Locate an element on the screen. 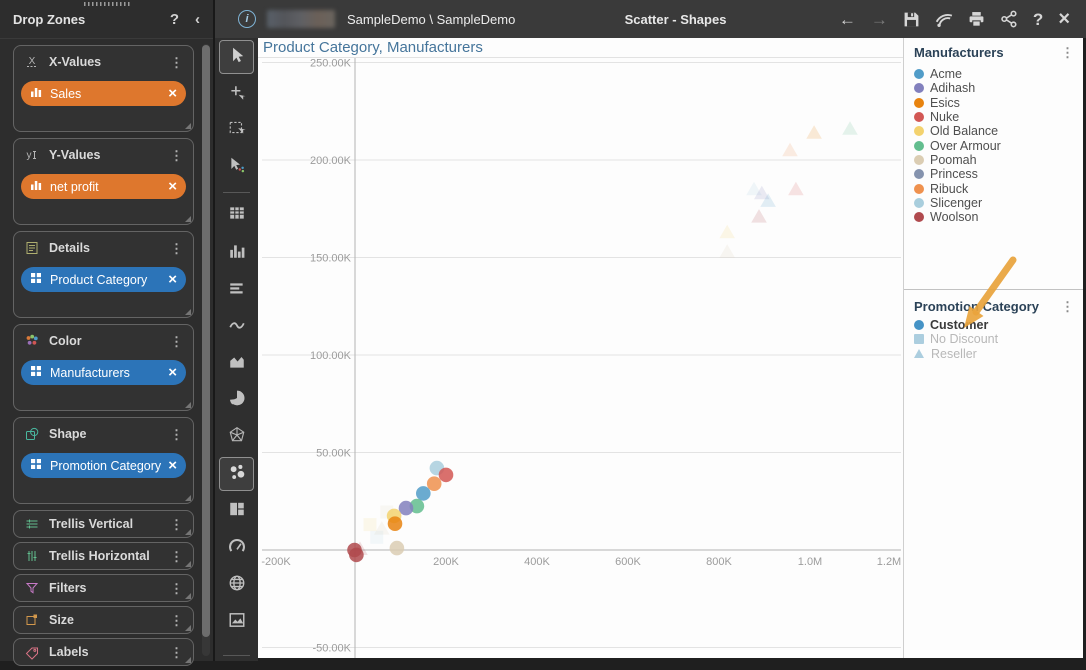  legend-item-princess: Princess is located at coordinates (957, 174).